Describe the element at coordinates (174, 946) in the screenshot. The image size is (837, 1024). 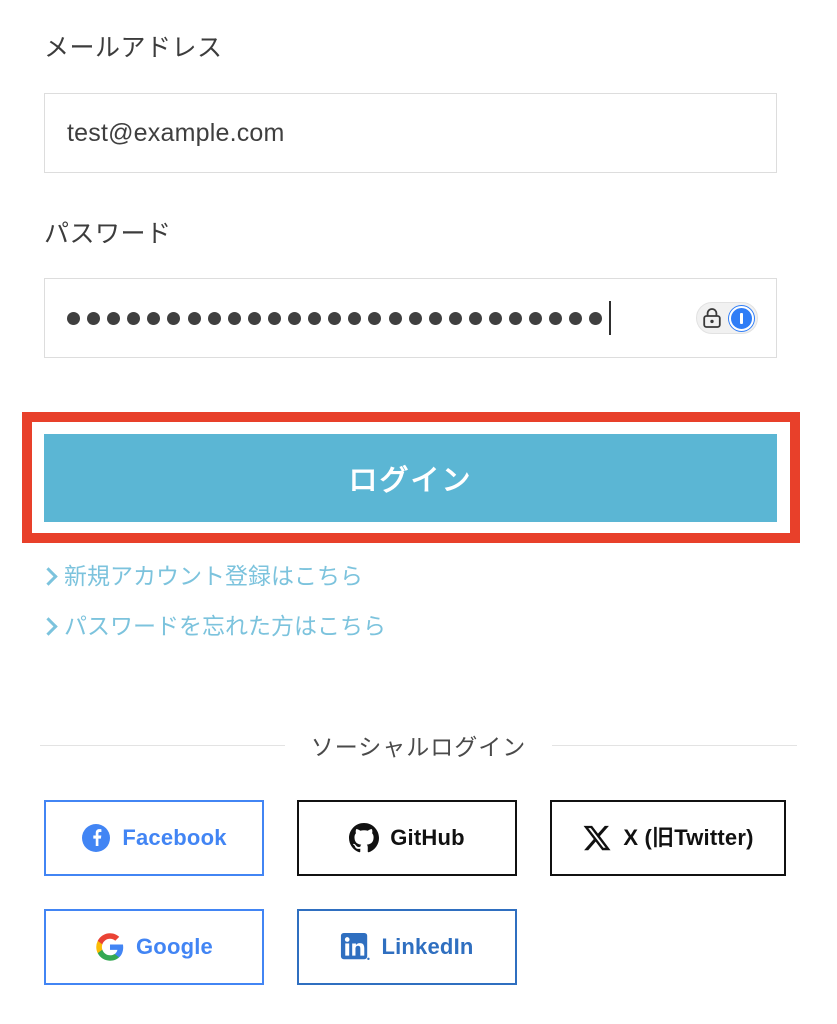
I see `google-login-label: Google` at that location.